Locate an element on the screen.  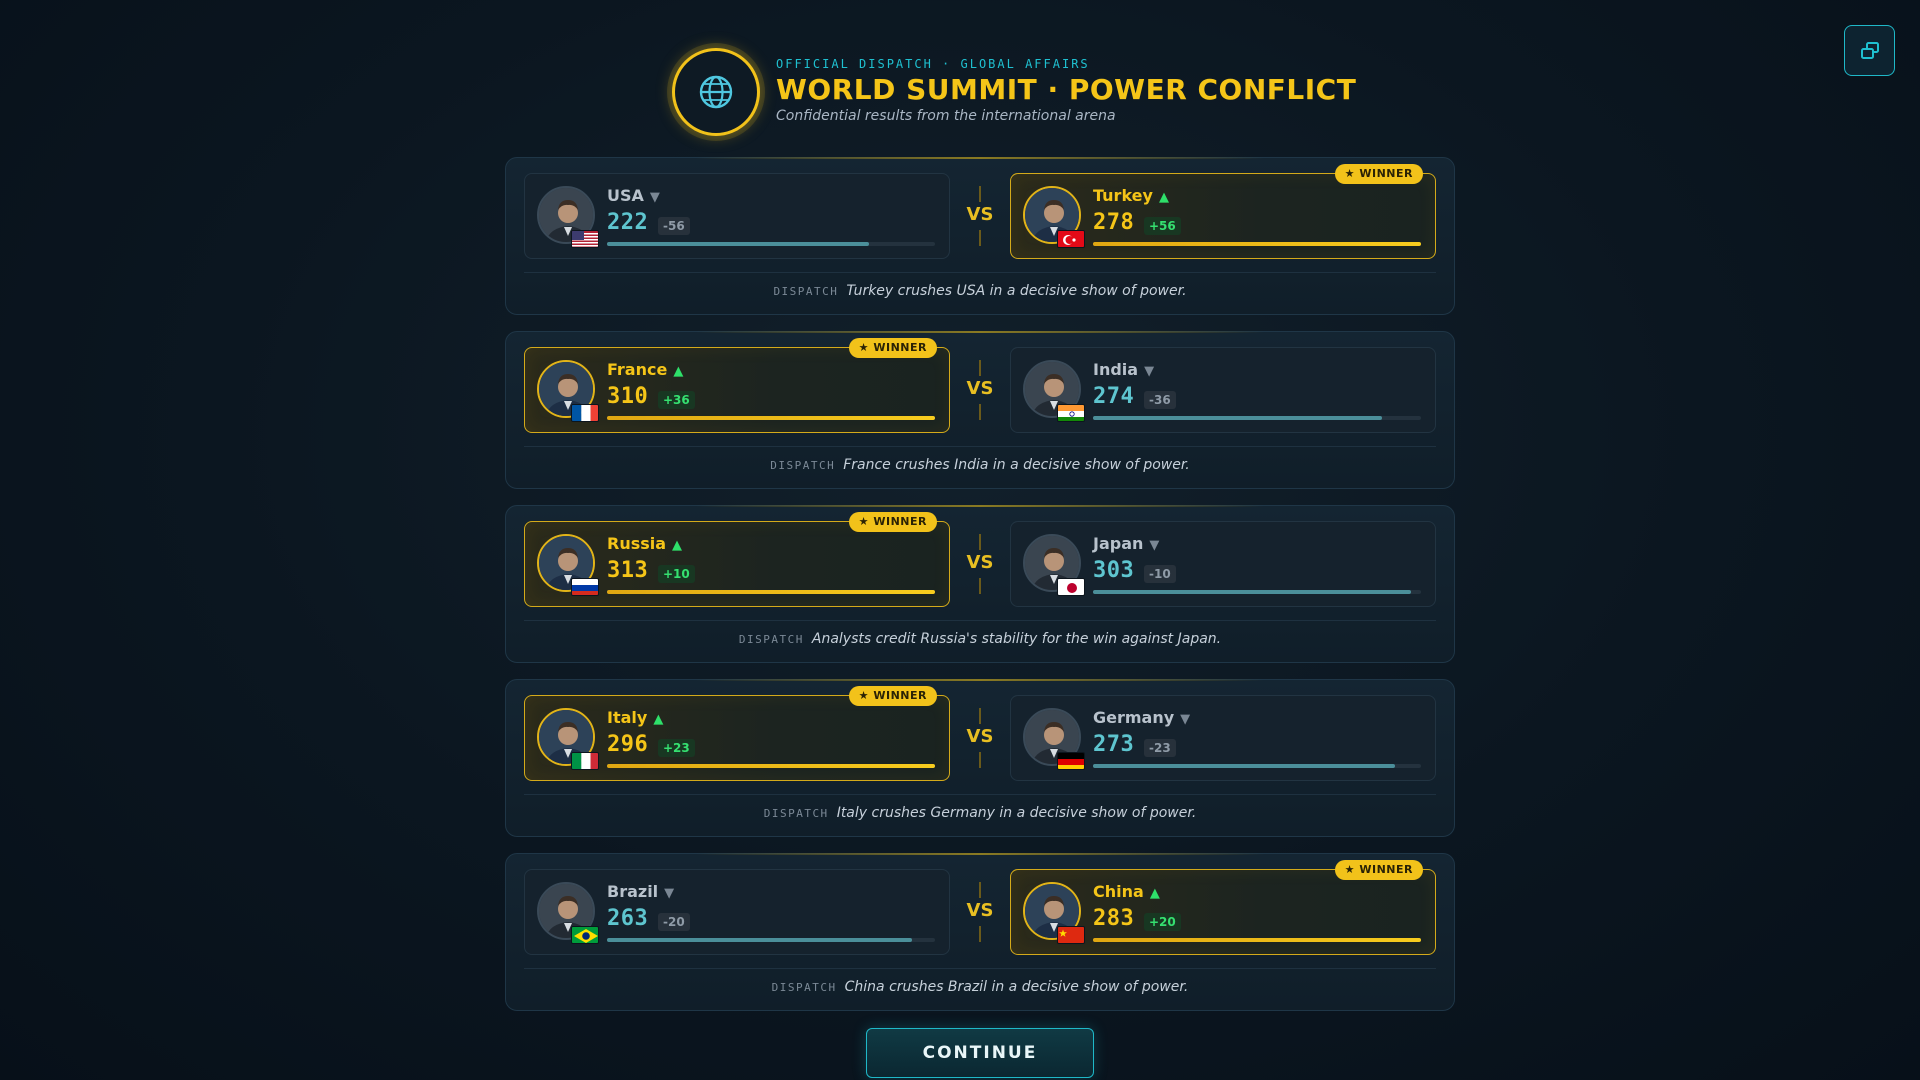
globe-icon is located at coordinates (716, 92).